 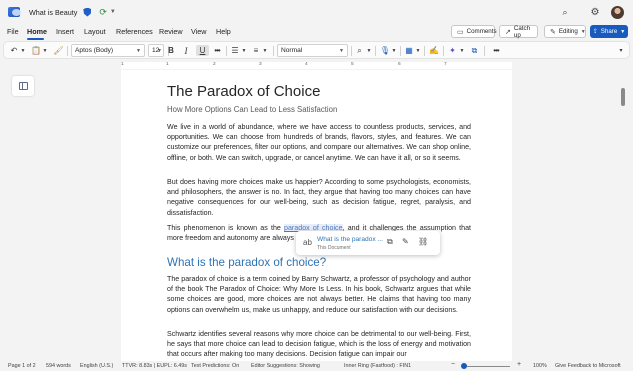 What do you see at coordinates (334, 248) in the screenshot?
I see `link-preview-source: This Document` at bounding box center [334, 248].